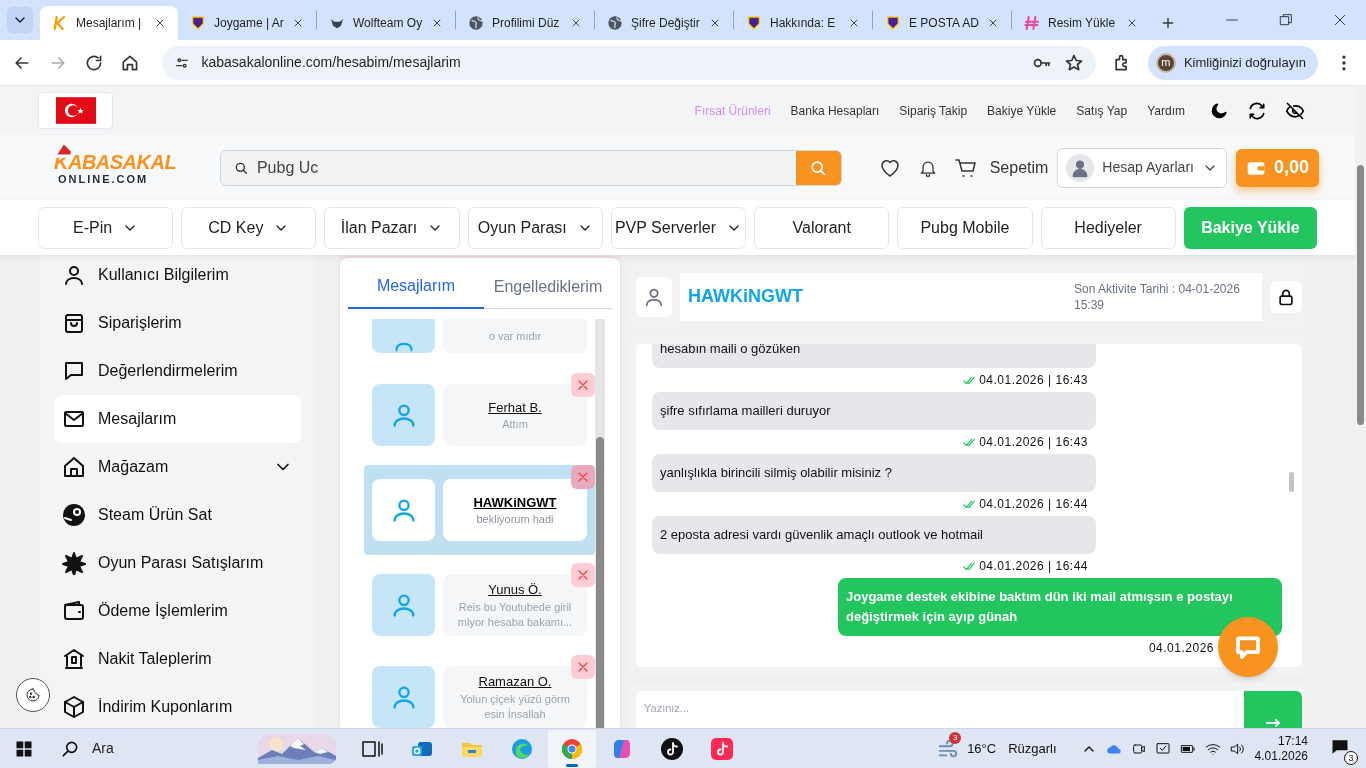  I want to click on nav-button: Valorant, so click(822, 227).